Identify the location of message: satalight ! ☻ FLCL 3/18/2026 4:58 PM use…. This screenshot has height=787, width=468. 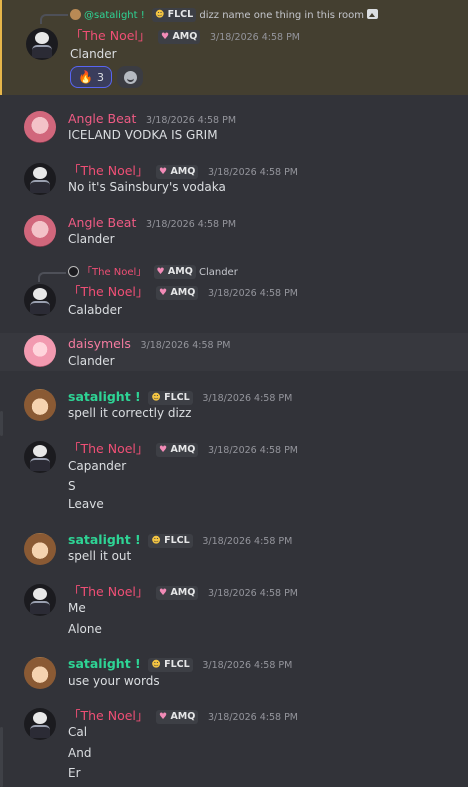
(234, 675).